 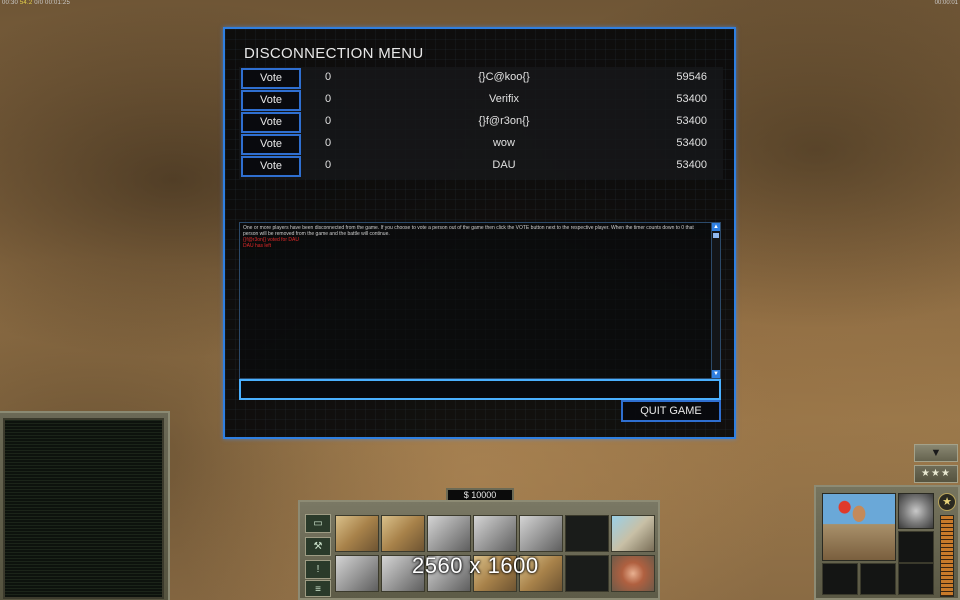 I want to click on stats-suffix: 0/0 00:01:25, so click(x=51, y=3).